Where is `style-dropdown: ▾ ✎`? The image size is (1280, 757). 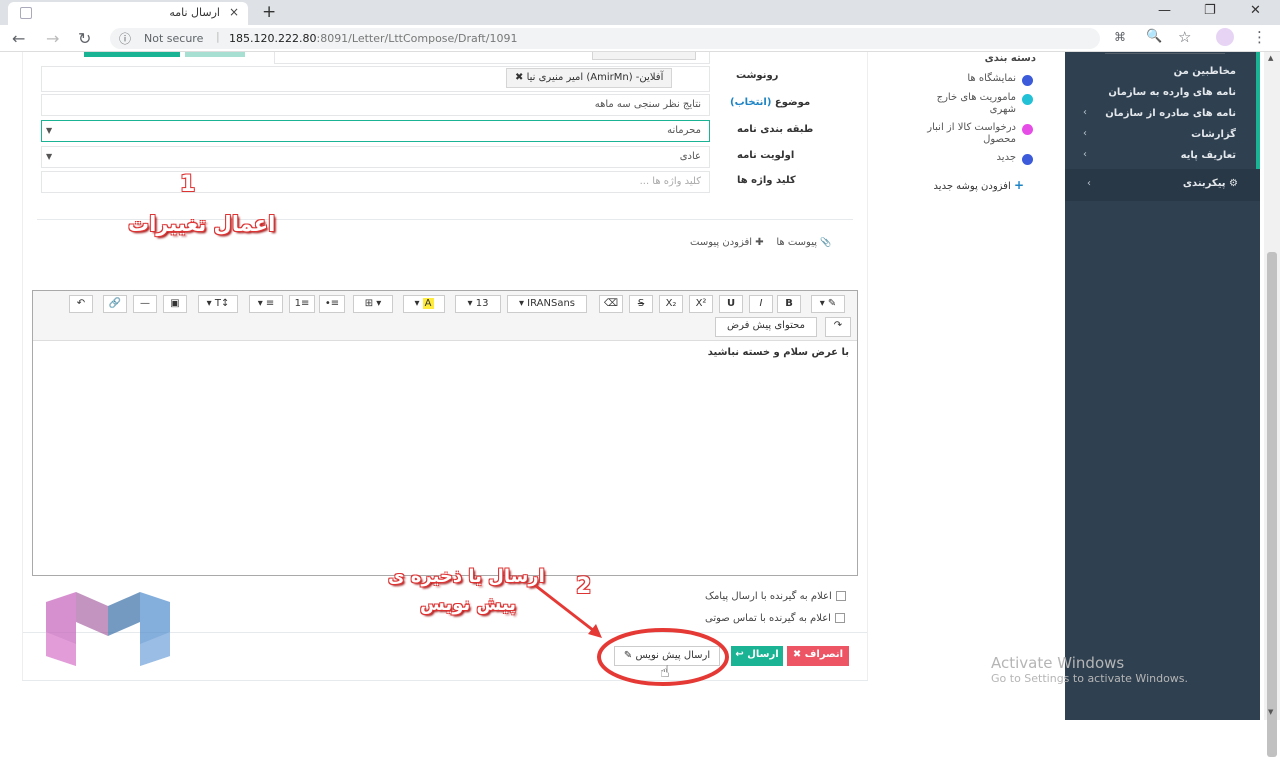 style-dropdown: ▾ ✎ is located at coordinates (828, 304).